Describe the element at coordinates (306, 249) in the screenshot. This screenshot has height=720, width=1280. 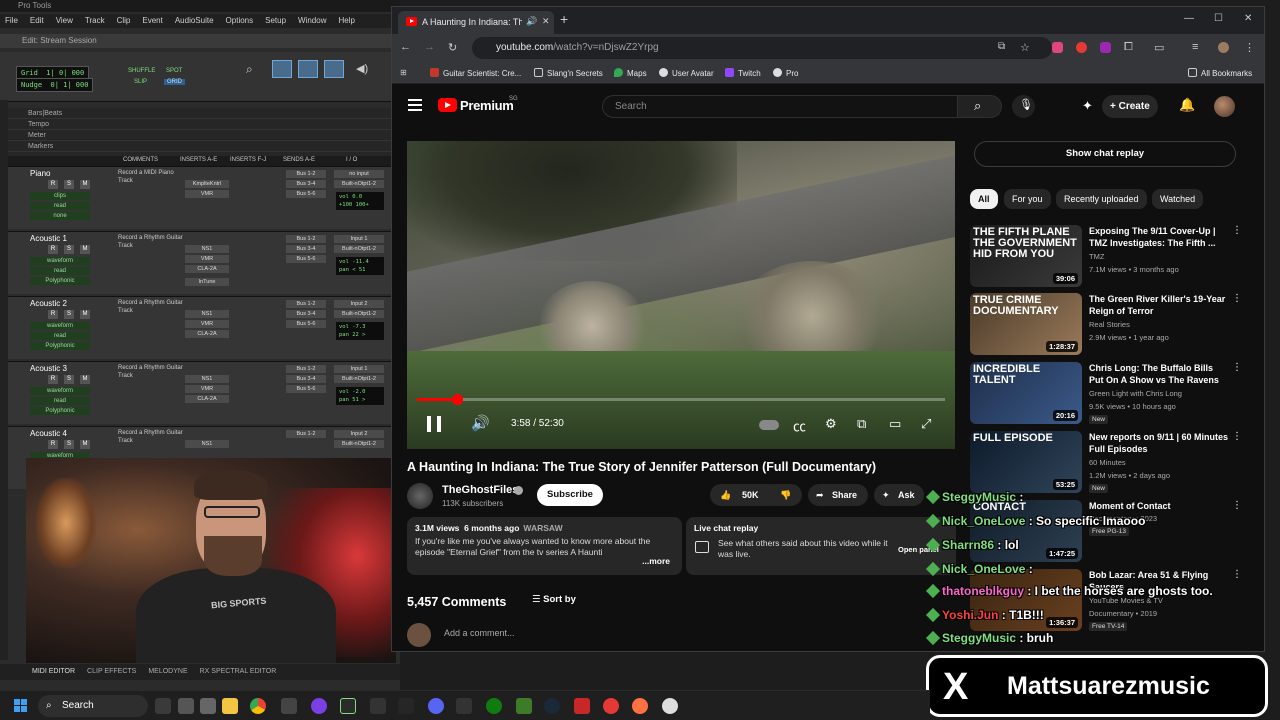
I see `send-slot: Bus 3-4` at that location.